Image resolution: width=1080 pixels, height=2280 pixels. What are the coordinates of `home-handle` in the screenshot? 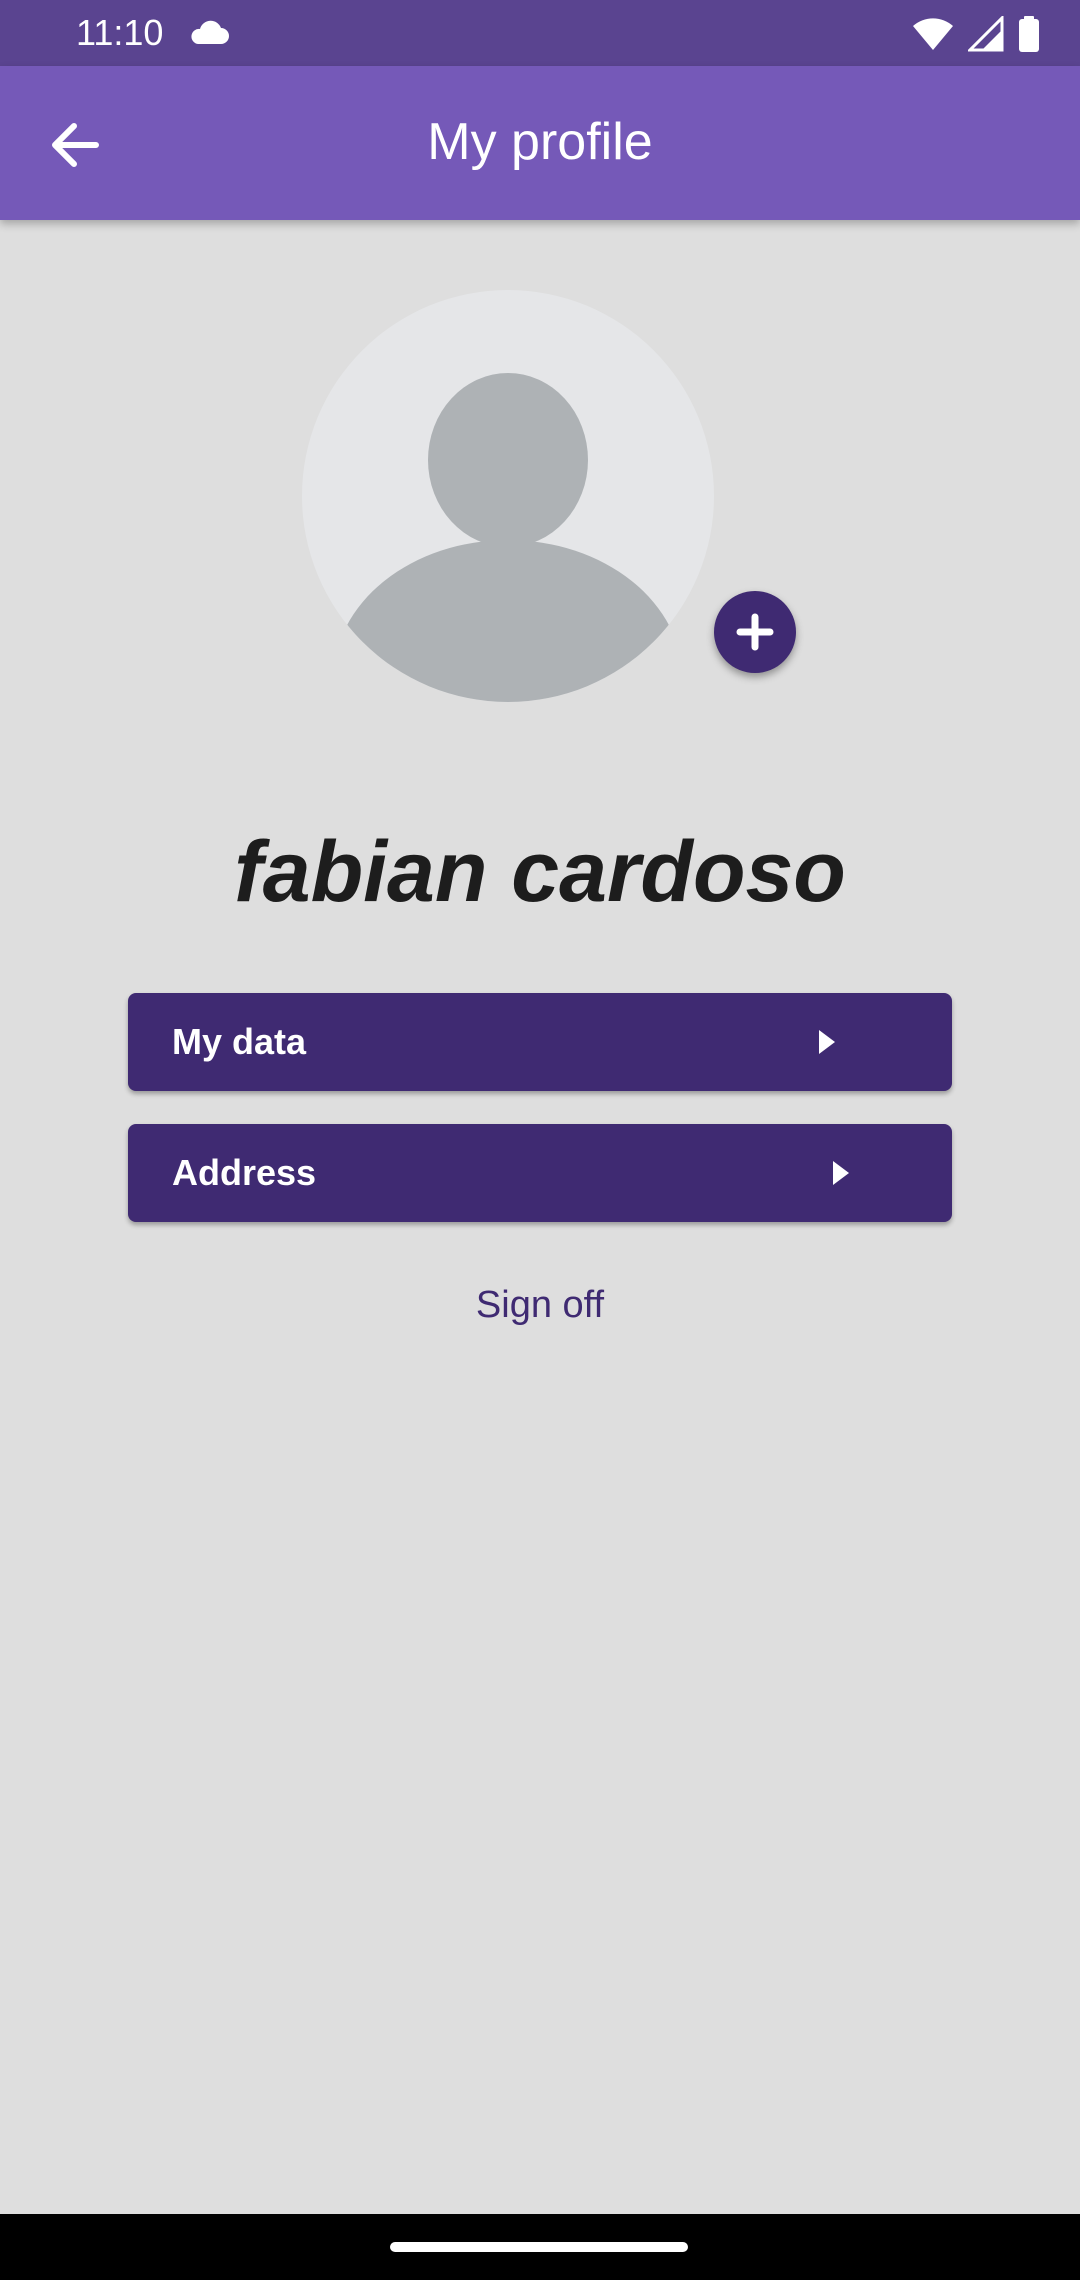 It's located at (539, 2247).